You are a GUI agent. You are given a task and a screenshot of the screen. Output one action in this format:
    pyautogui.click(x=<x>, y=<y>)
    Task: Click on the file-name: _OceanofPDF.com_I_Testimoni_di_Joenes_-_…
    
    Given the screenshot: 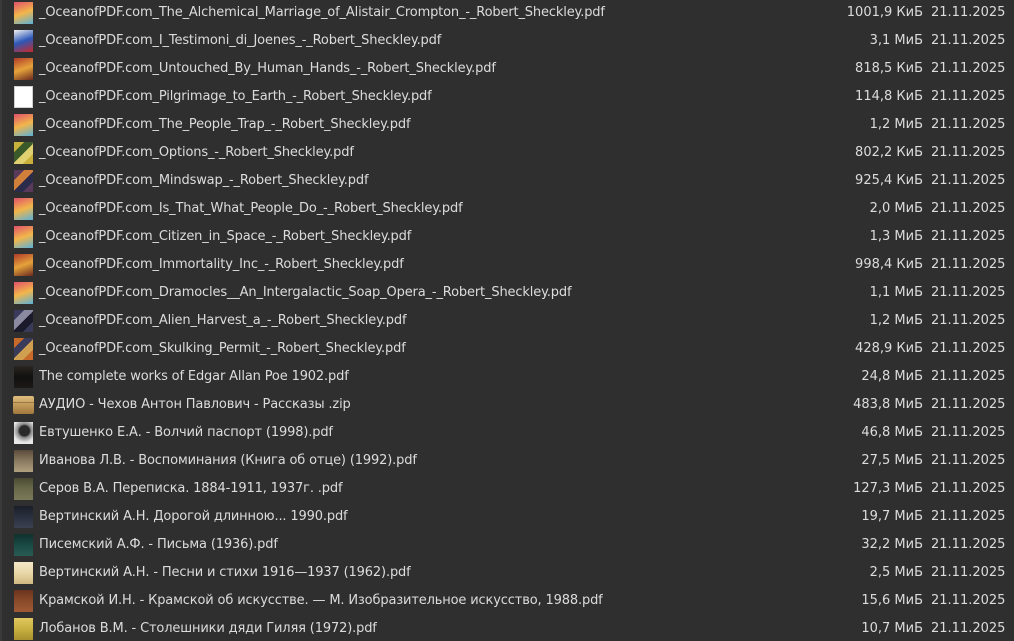 What is the action you would take?
    pyautogui.click(x=240, y=40)
    